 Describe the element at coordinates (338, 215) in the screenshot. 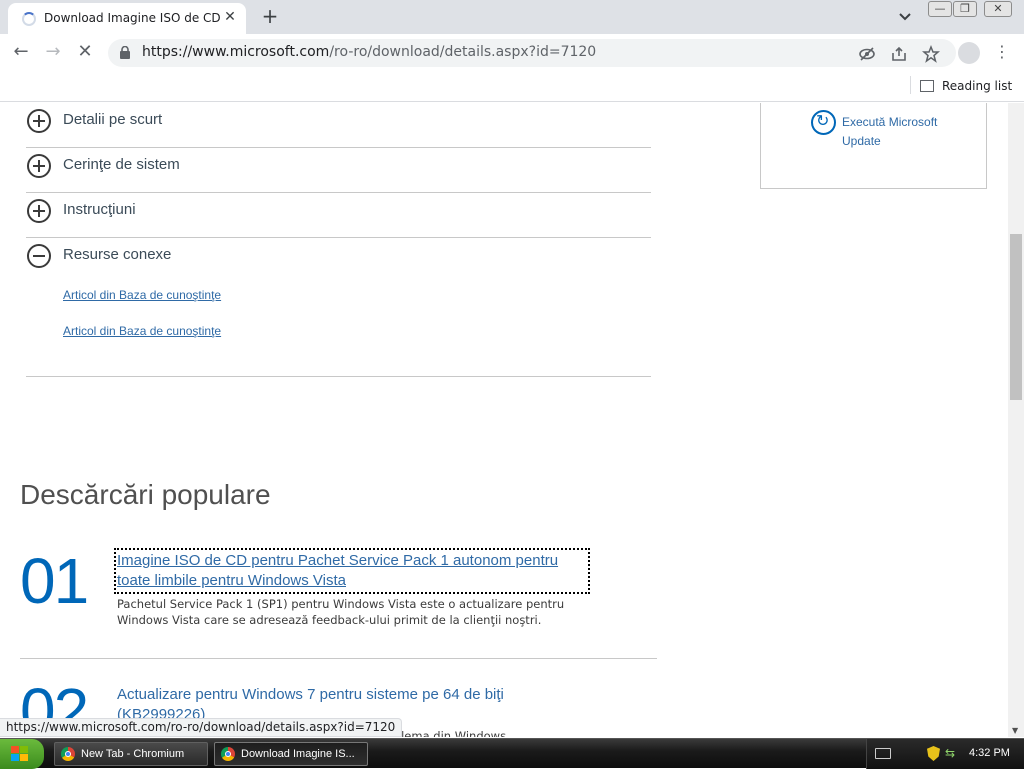

I see `accordion-instructions: Instrucţiuni` at that location.